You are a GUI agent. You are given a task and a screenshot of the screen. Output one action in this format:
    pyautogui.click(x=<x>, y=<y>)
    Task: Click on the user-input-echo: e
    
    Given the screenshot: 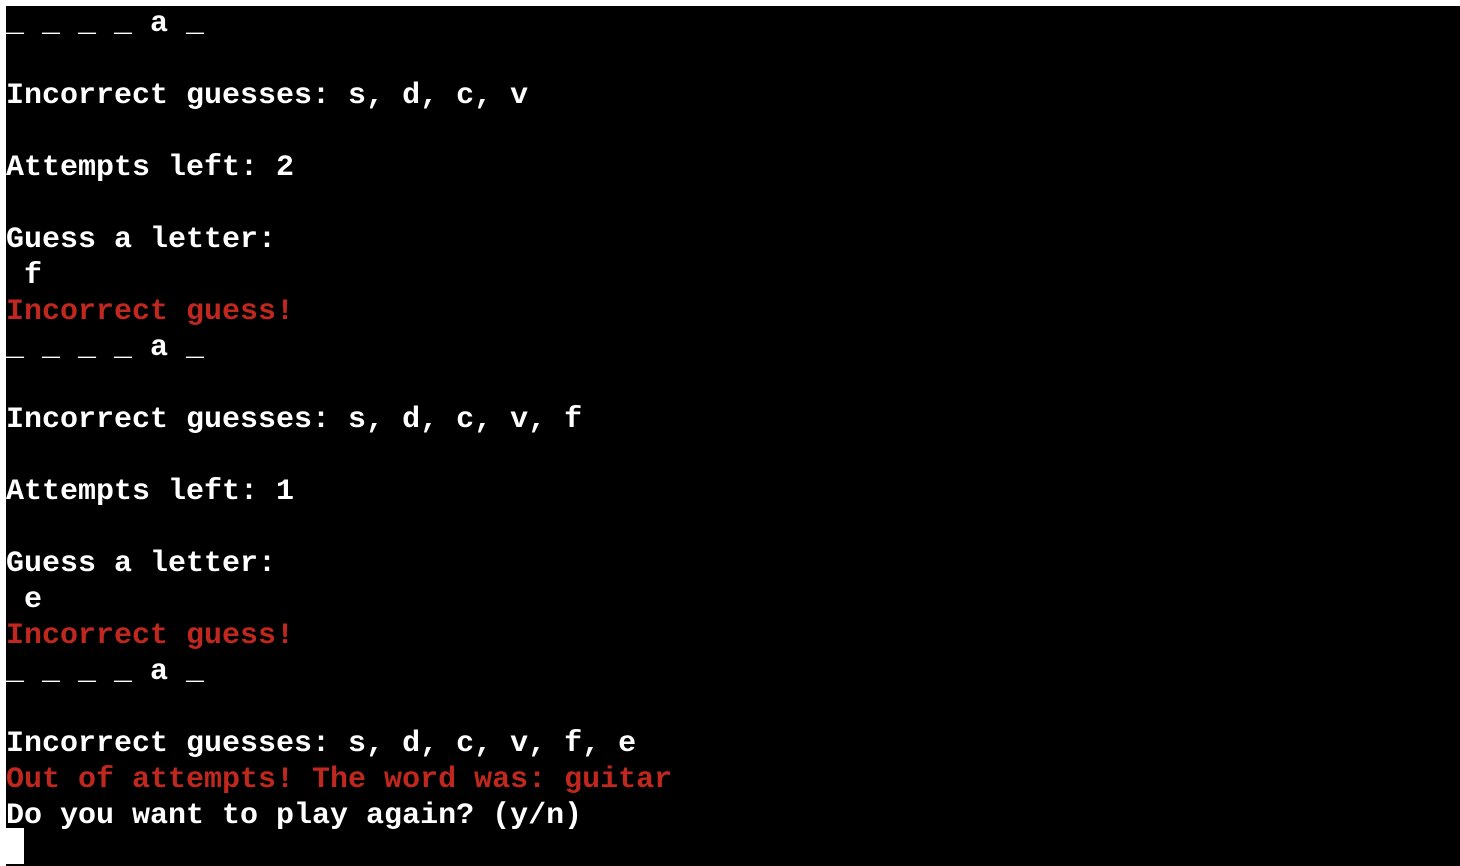 What is the action you would take?
    pyautogui.click(x=24, y=600)
    